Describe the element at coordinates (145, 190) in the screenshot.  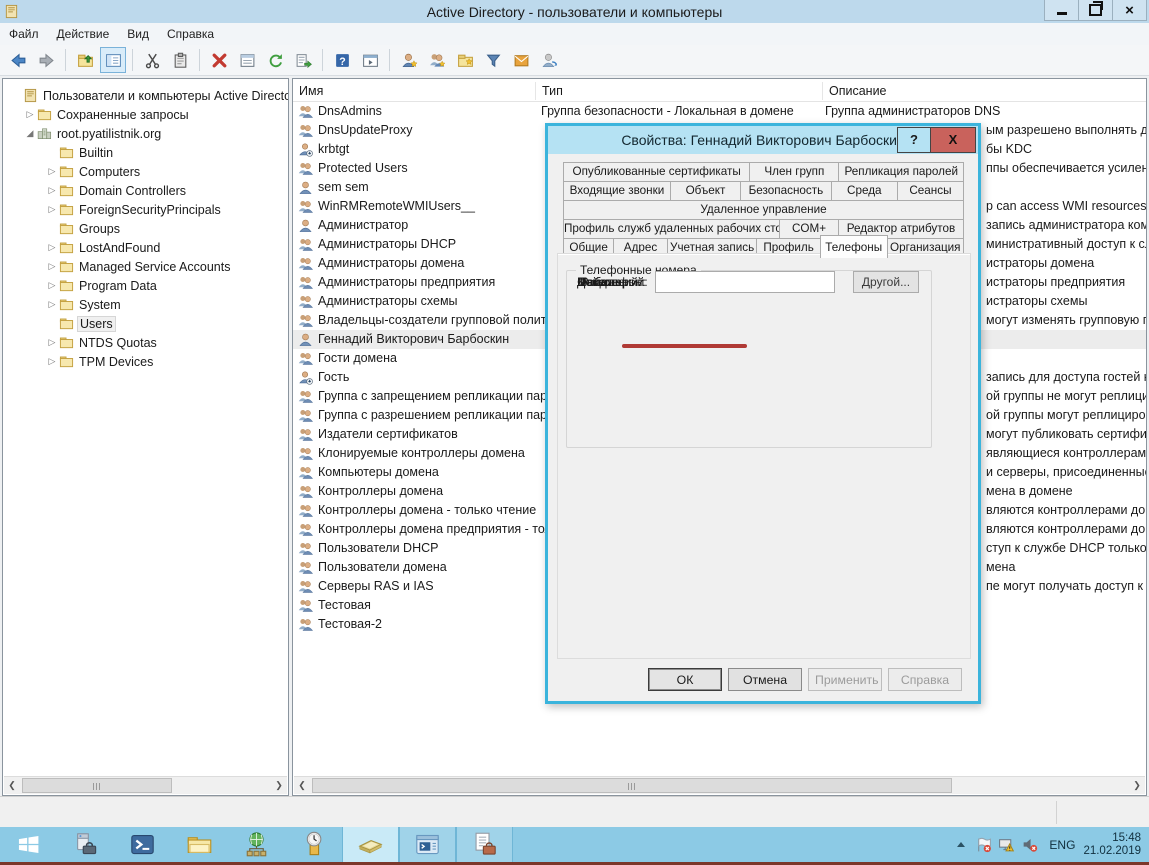
I see `tree-item: ▷ Domain Controllers` at that location.